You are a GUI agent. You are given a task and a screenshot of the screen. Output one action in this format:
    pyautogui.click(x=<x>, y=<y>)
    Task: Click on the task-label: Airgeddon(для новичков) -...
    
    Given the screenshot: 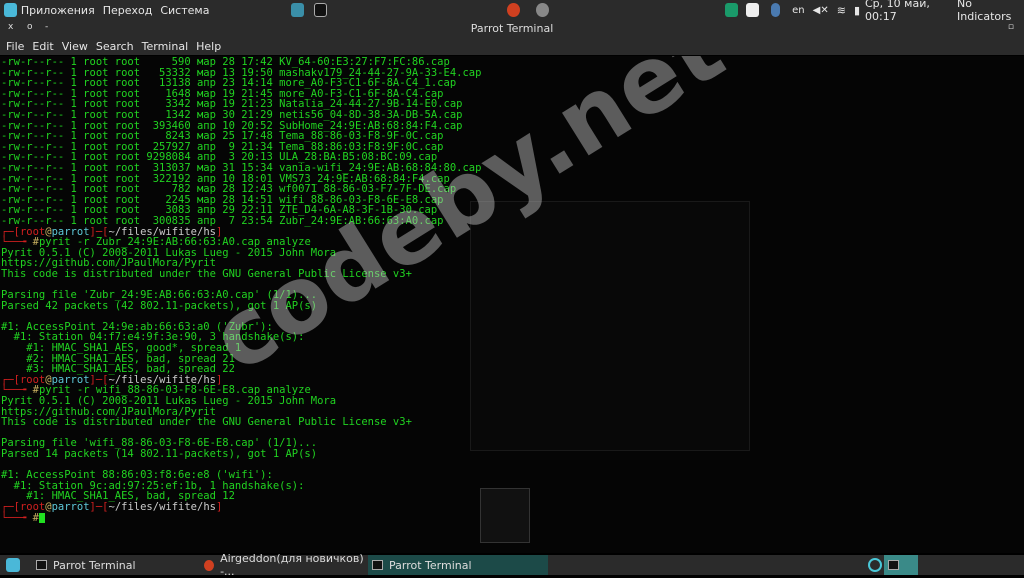 What is the action you would take?
    pyautogui.click(x=292, y=565)
    